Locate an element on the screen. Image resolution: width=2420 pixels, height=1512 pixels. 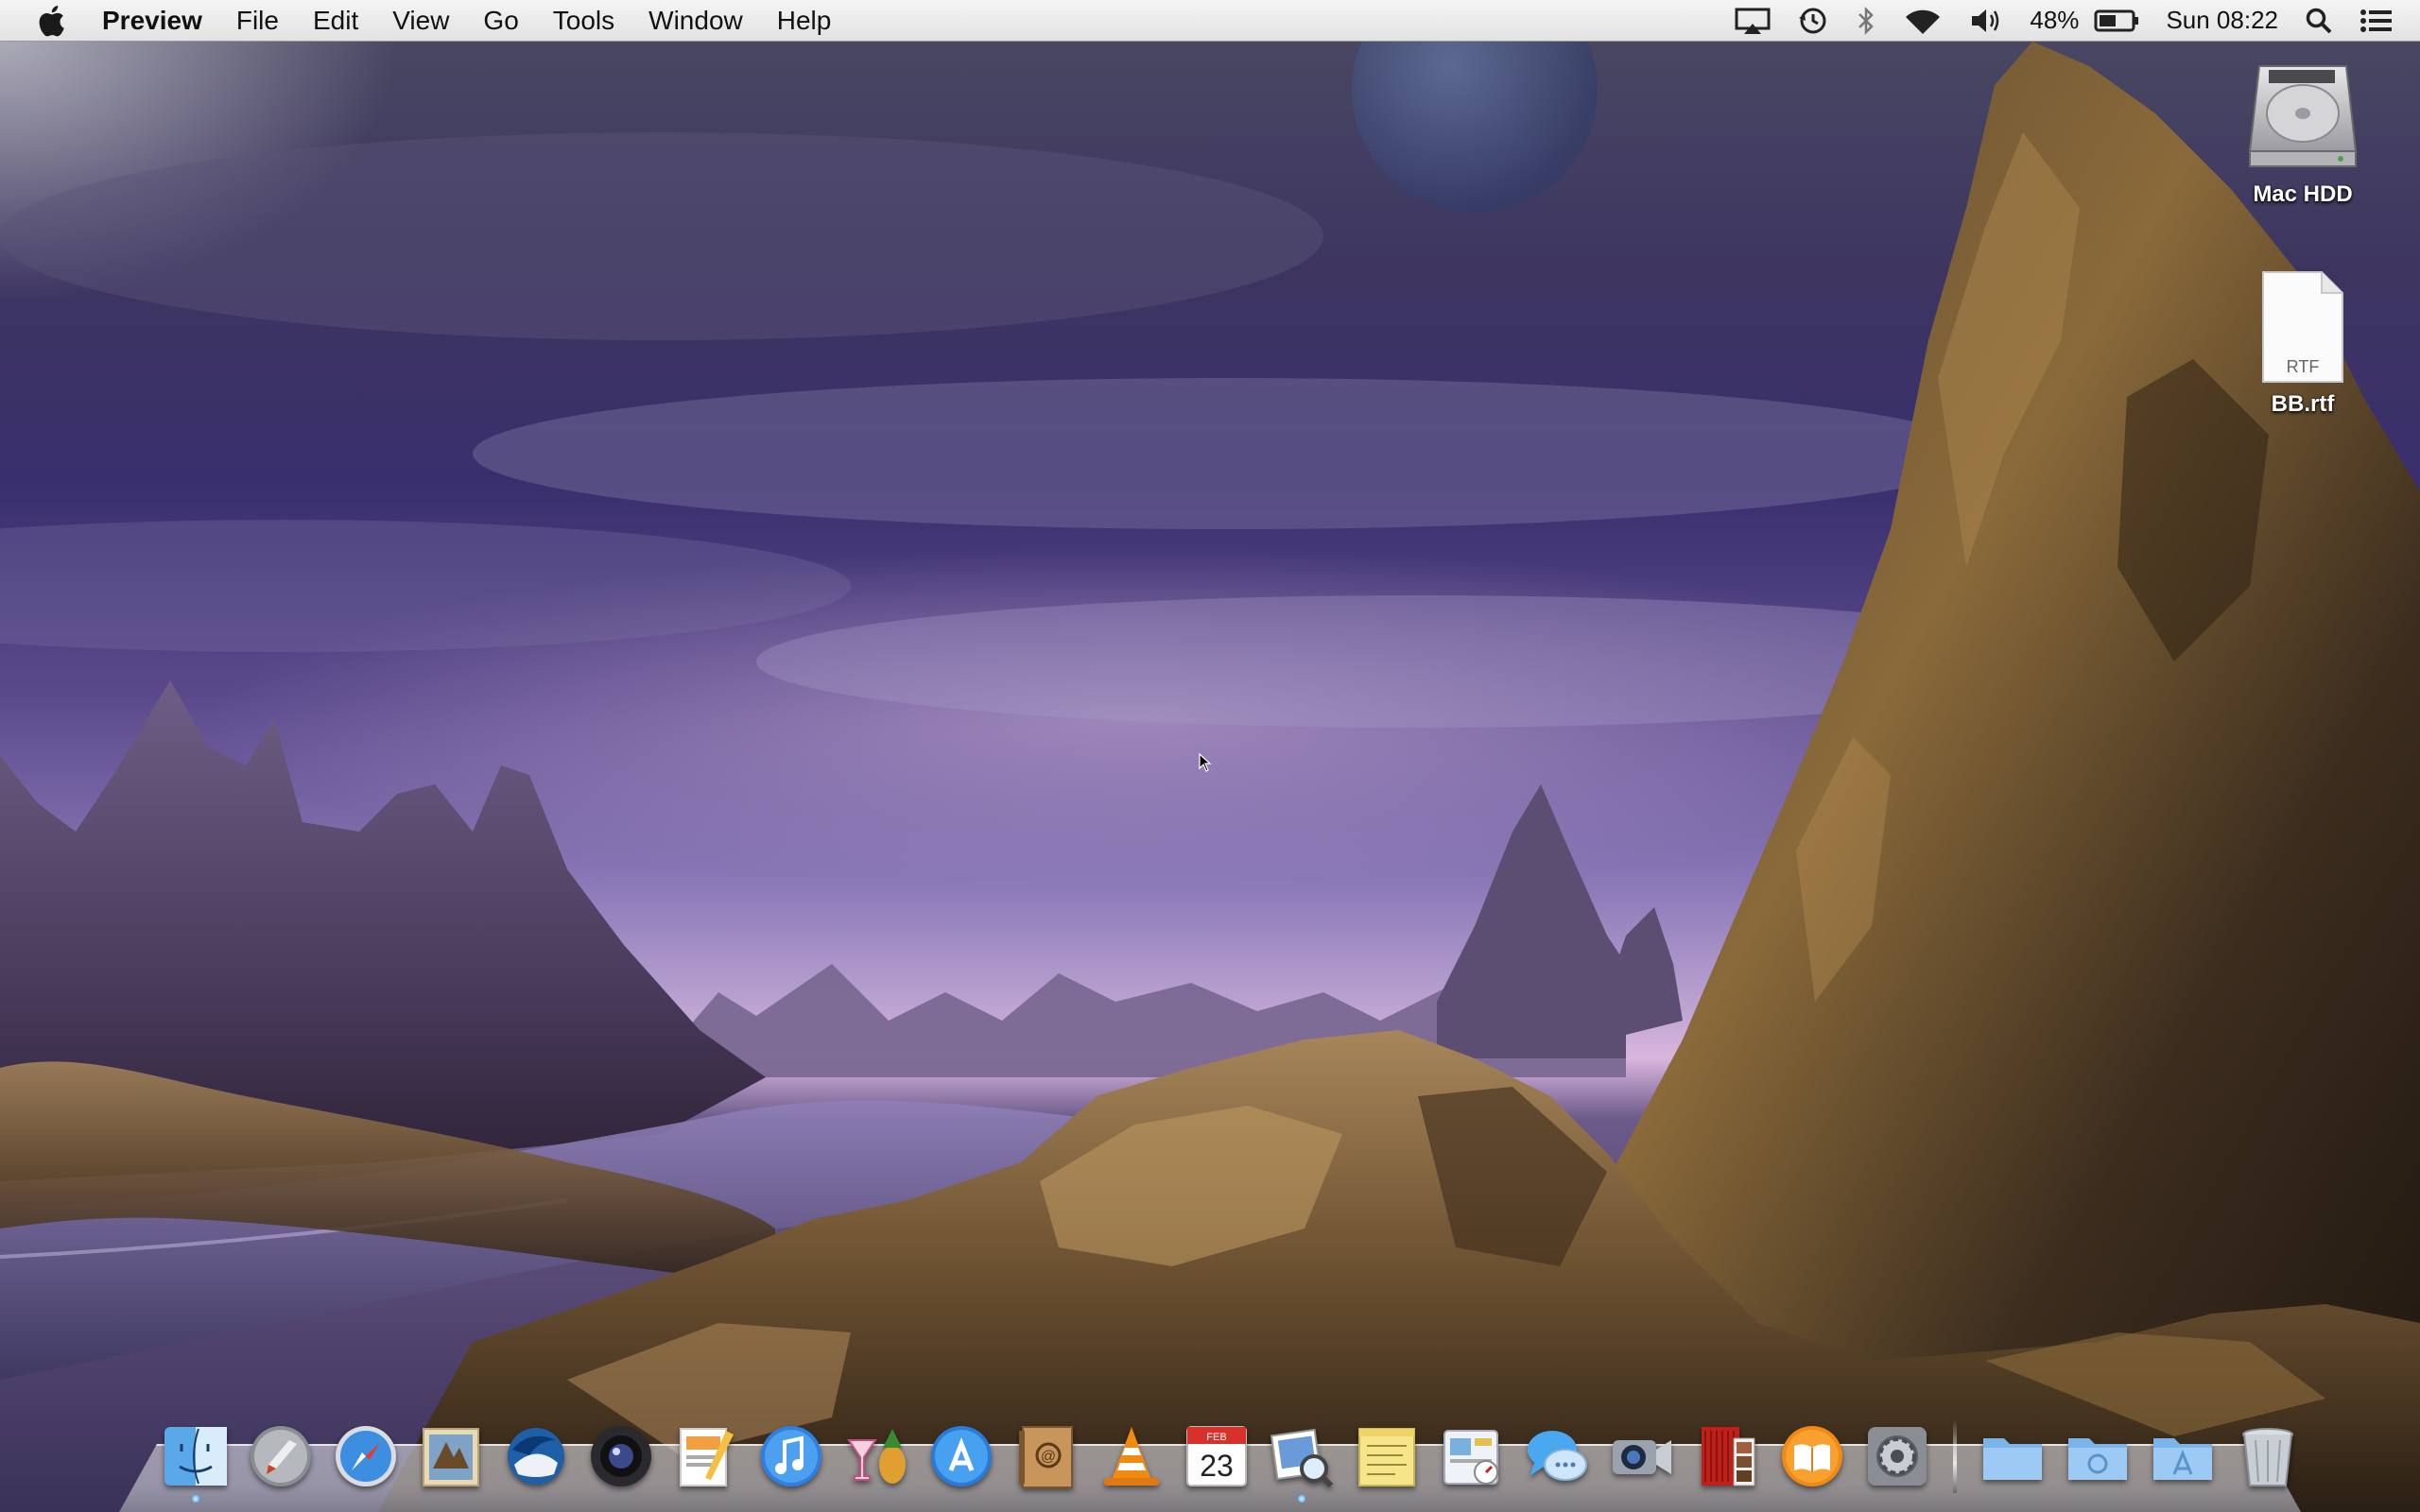
dock-mail is located at coordinates (451, 1456).